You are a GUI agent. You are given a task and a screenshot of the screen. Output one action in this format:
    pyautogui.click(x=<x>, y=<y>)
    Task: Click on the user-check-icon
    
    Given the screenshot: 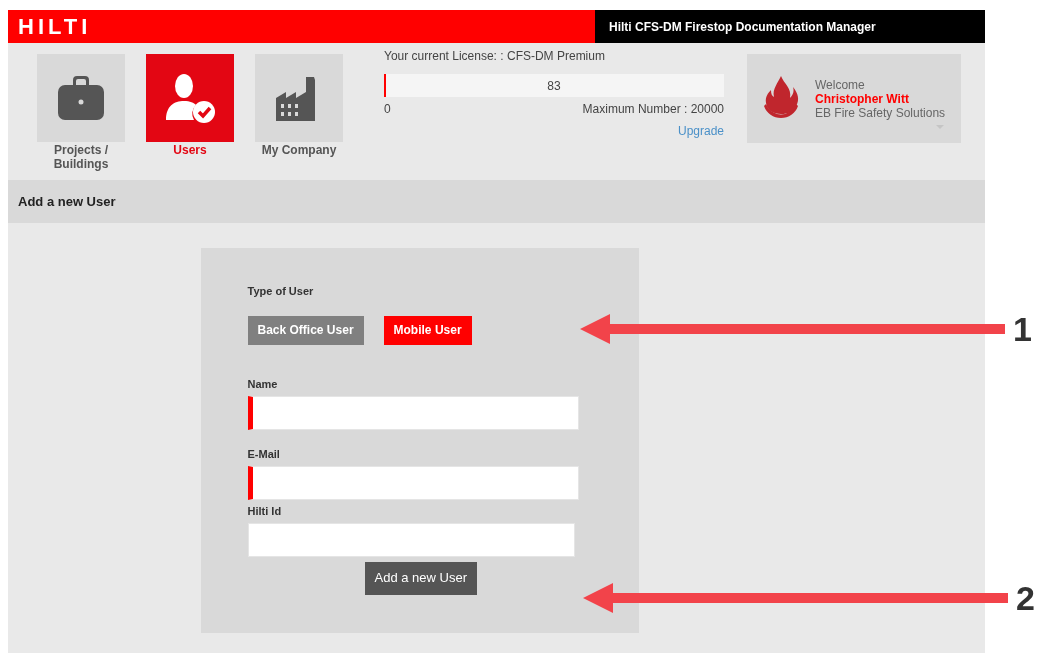 What is the action you would take?
    pyautogui.click(x=190, y=98)
    